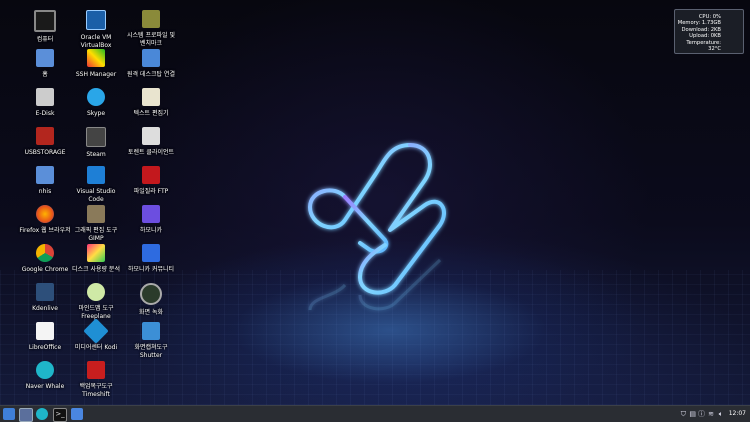 The height and width of the screenshot is (422, 750). Describe the element at coordinates (151, 19) in the screenshot. I see `system-profiler-icon` at that location.